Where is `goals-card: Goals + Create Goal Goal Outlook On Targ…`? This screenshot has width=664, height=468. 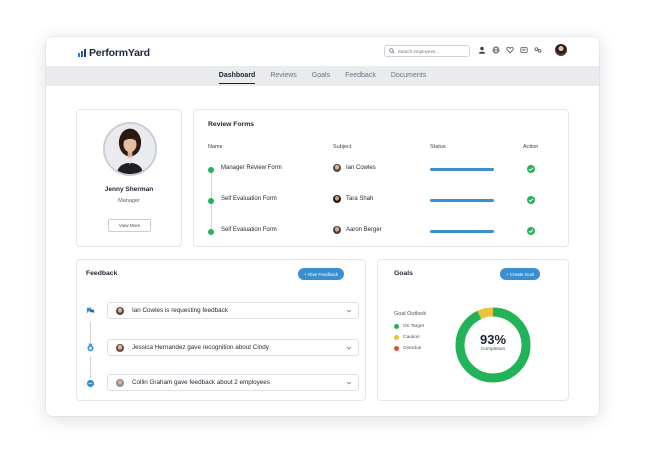
goals-card: Goals + Create Goal Goal Outlook On Targ… is located at coordinates (473, 330).